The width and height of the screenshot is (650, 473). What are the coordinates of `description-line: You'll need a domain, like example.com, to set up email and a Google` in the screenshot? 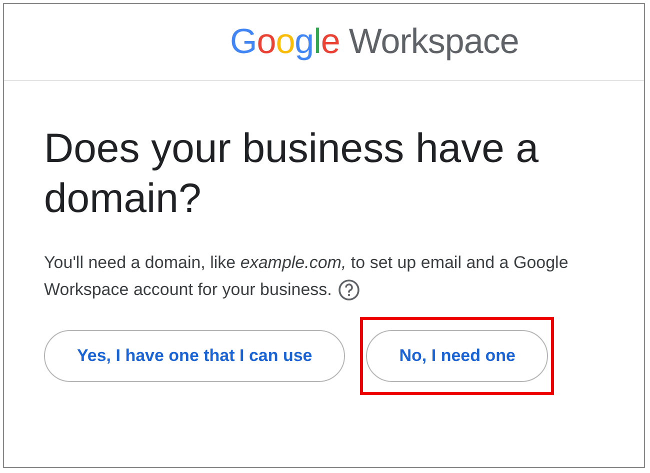 It's located at (306, 263).